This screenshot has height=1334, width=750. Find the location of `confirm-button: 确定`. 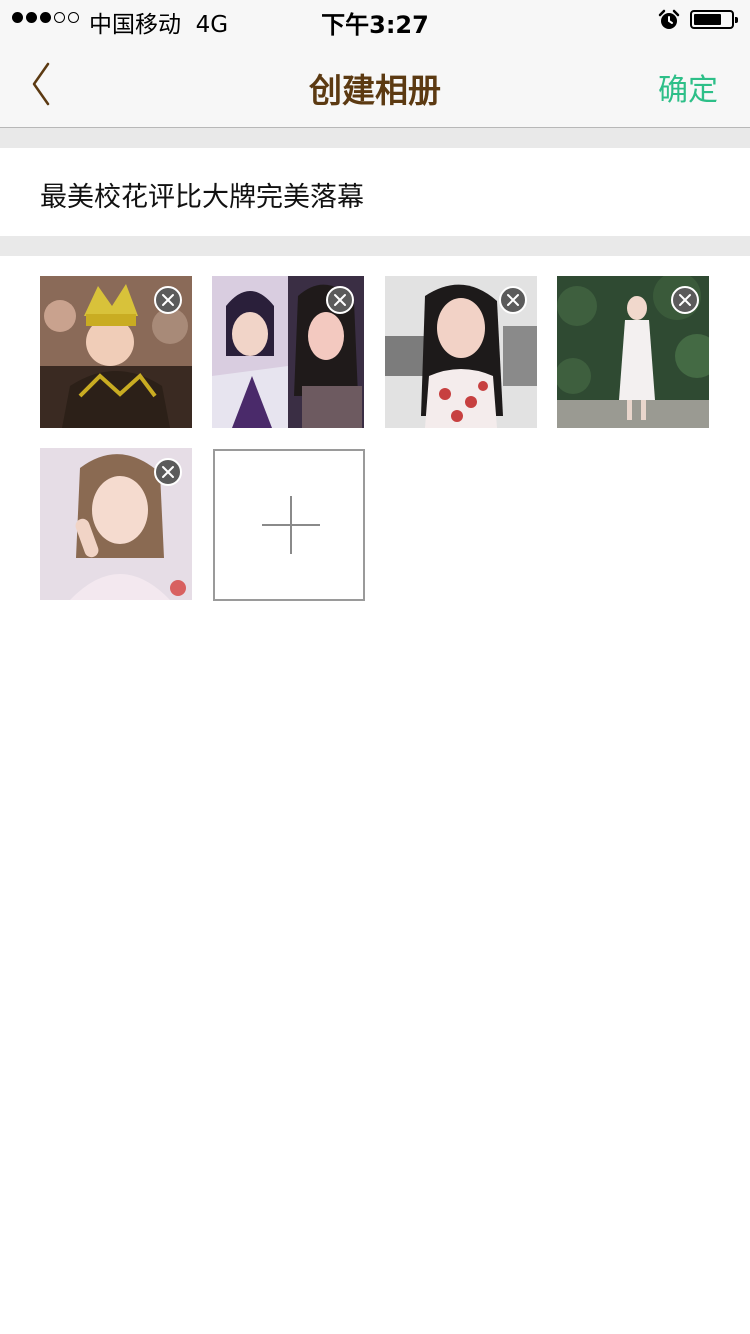

confirm-button: 确定 is located at coordinates (688, 87).